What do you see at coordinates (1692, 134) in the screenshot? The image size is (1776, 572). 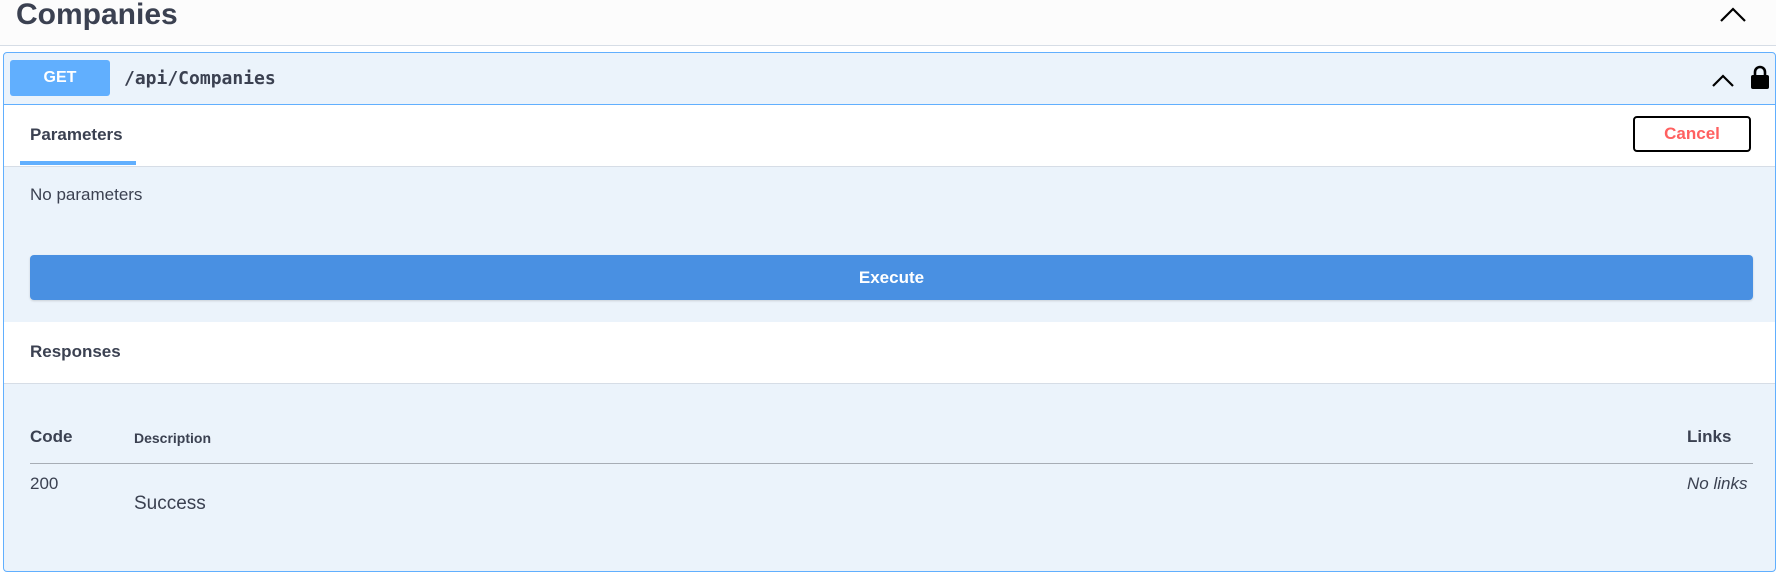 I see `cancel-button: Cancel` at bounding box center [1692, 134].